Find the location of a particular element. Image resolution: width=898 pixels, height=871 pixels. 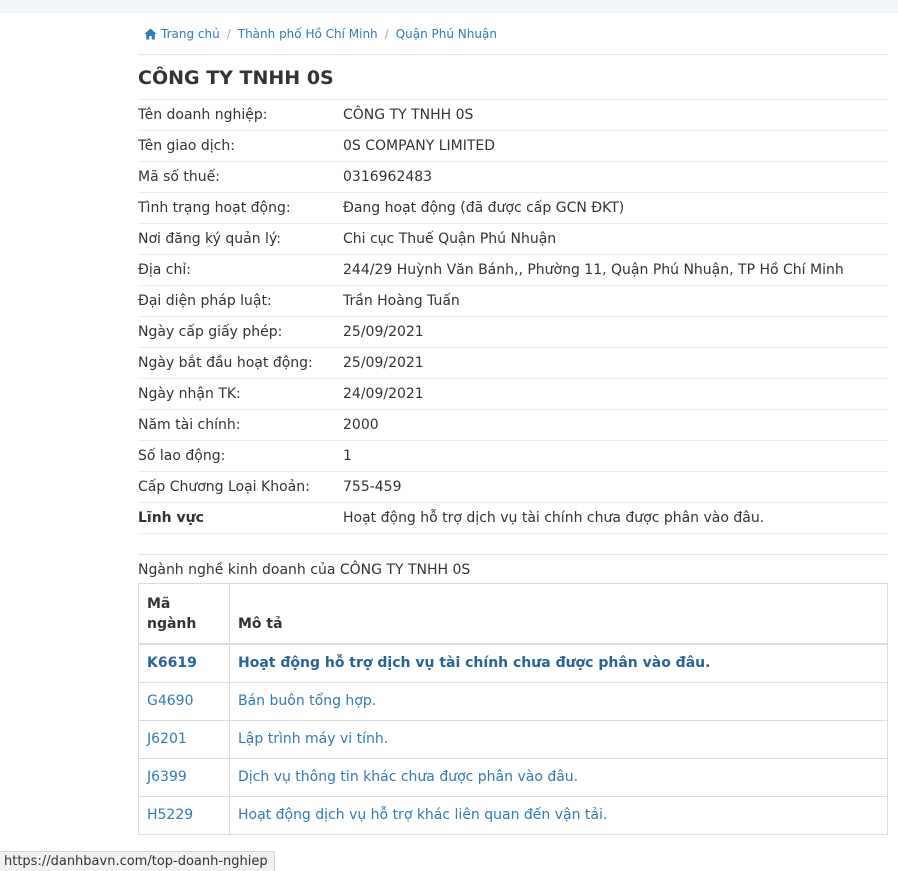

info-label: Số lao động: is located at coordinates (240, 456).